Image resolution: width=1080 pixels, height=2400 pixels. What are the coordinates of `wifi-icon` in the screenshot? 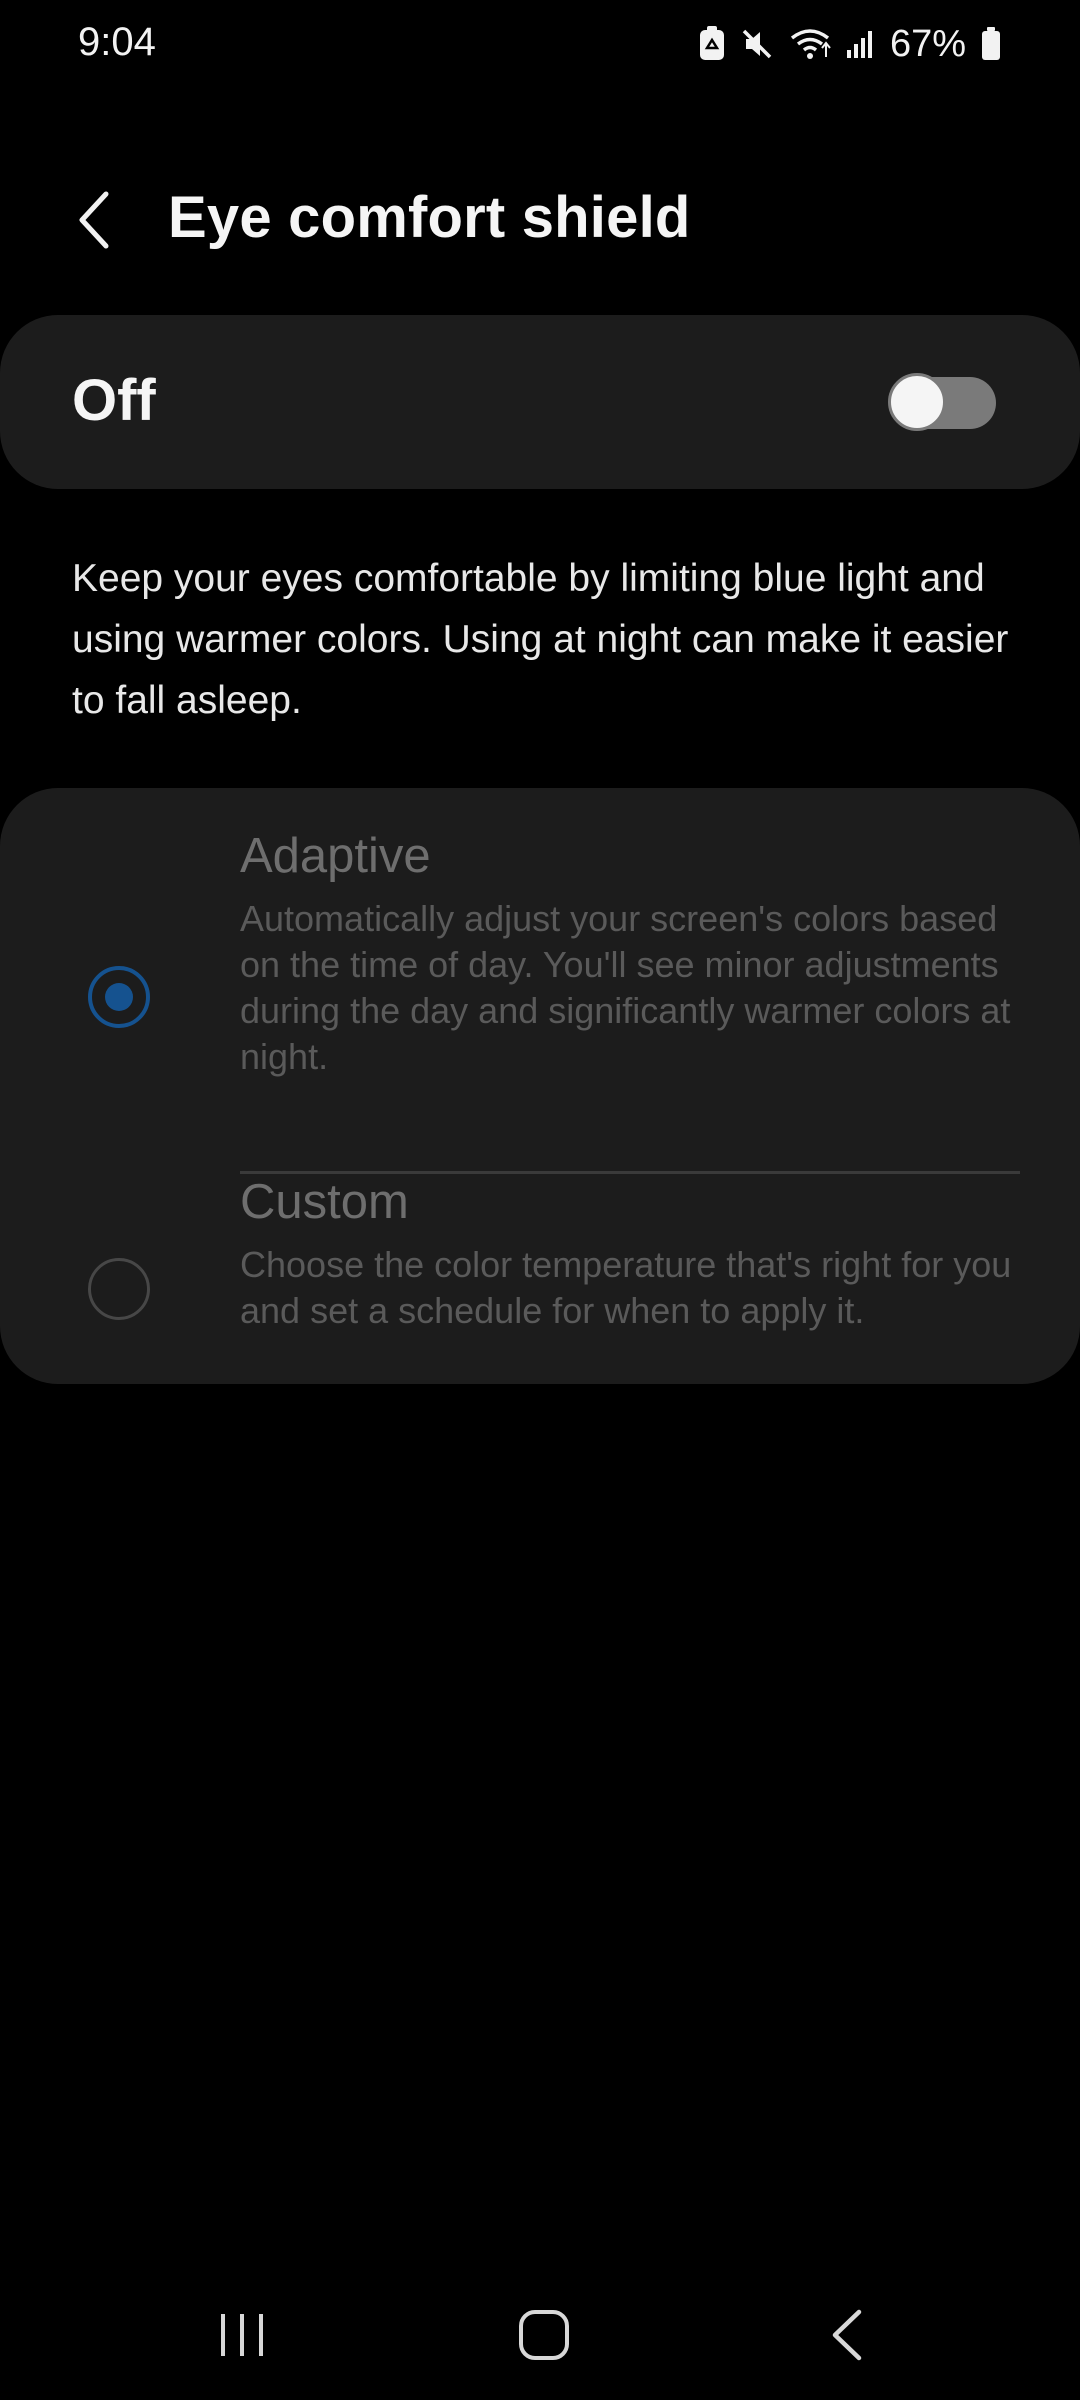 It's located at (810, 44).